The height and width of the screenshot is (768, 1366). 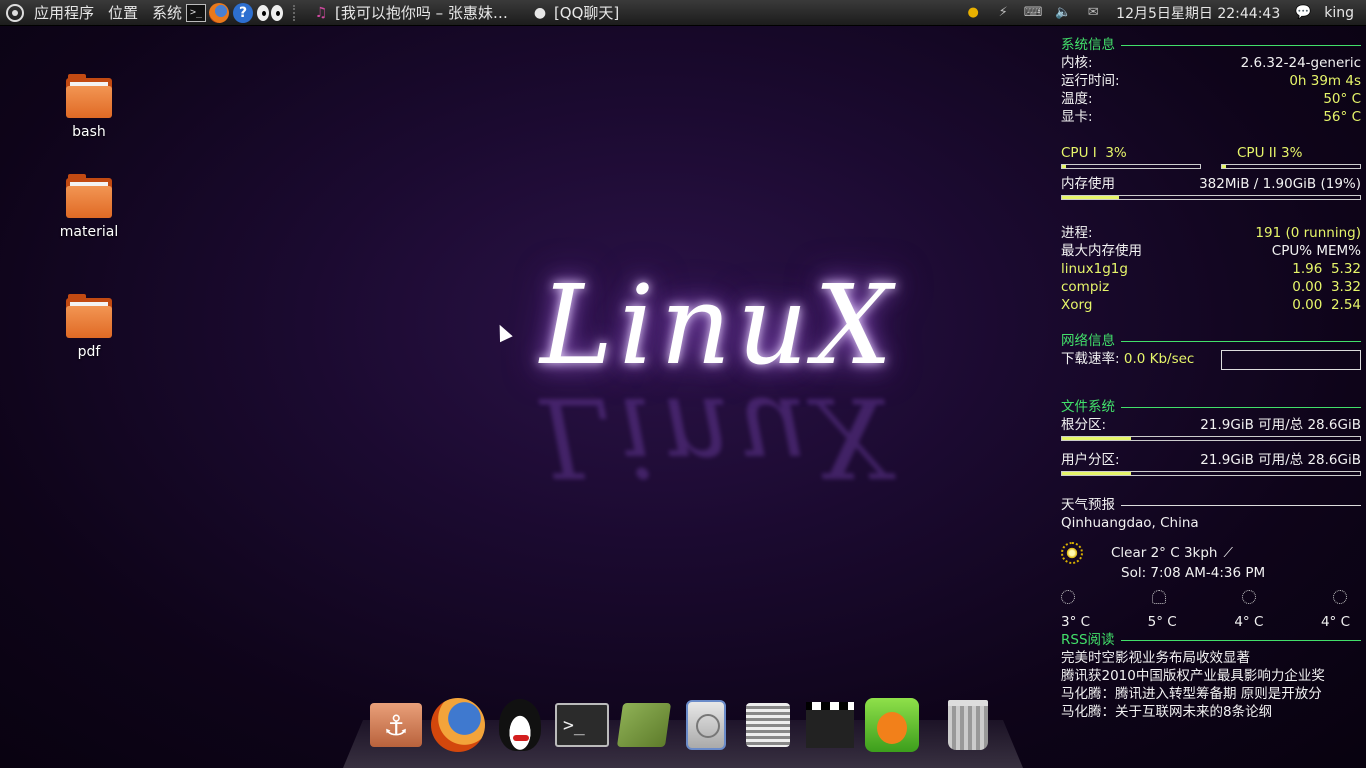 I want to click on user-partition-row: 用户分区: 21.9GiB 可用/总 28.6GiB, so click(x=1211, y=460).